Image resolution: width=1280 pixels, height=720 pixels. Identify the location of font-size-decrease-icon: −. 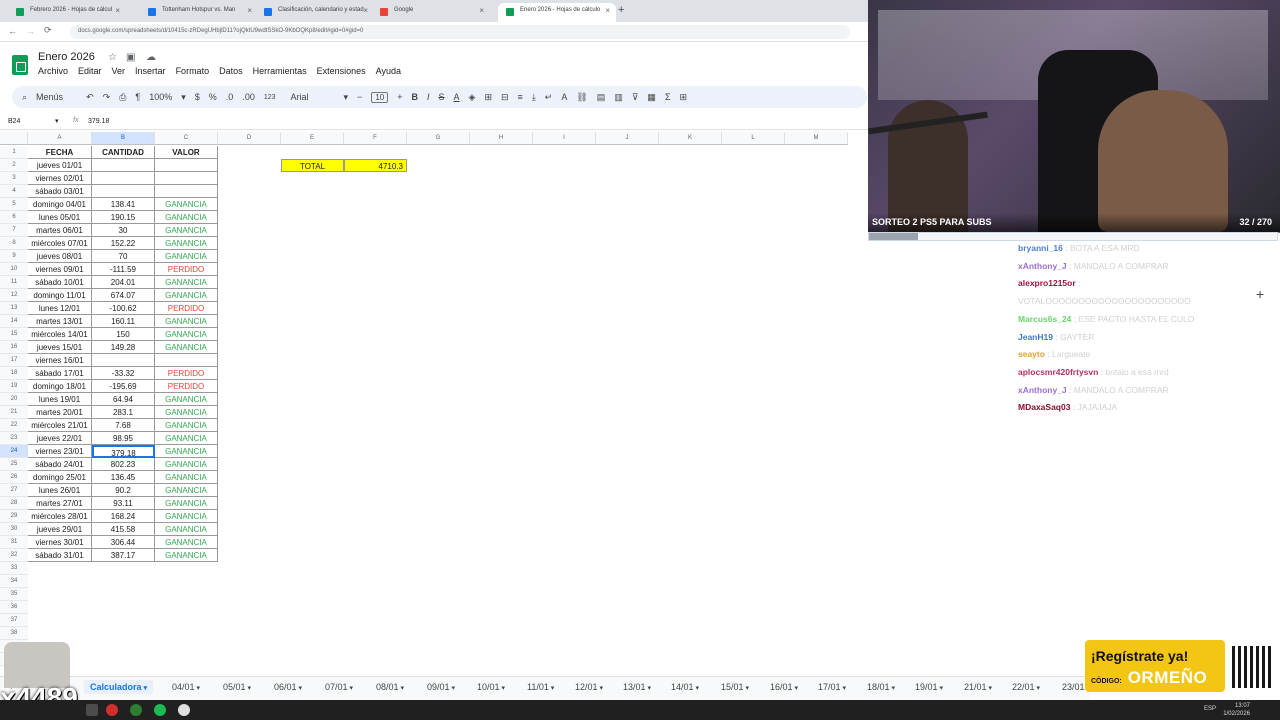
(359, 97).